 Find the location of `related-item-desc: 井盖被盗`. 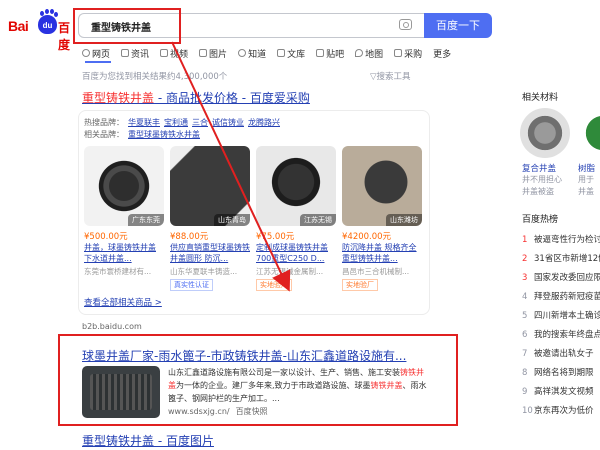

related-item-desc: 井盖被盗 is located at coordinates (538, 191).